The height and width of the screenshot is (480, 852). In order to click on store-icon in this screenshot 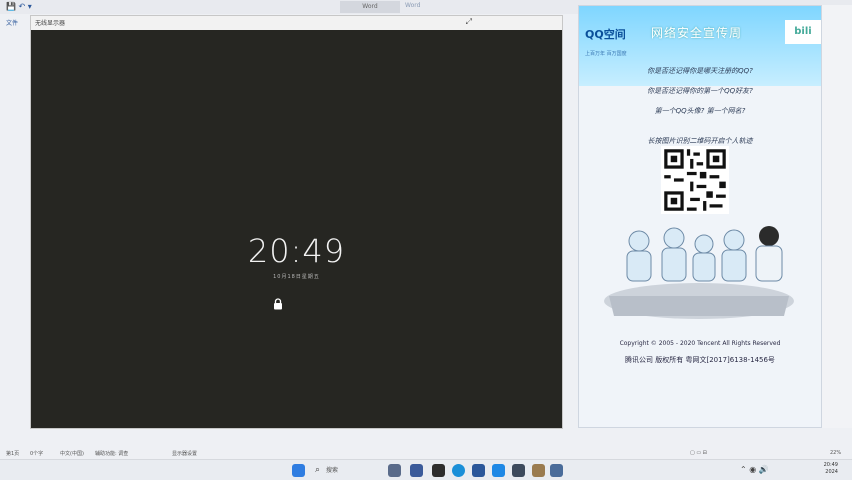, I will do `click(498, 470)`.